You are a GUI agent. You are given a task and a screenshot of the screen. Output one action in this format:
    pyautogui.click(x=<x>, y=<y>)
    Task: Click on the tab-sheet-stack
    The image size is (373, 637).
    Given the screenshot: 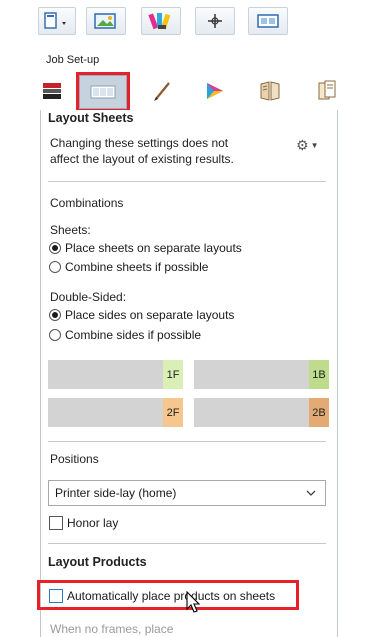 What is the action you would take?
    pyautogui.click(x=52, y=91)
    